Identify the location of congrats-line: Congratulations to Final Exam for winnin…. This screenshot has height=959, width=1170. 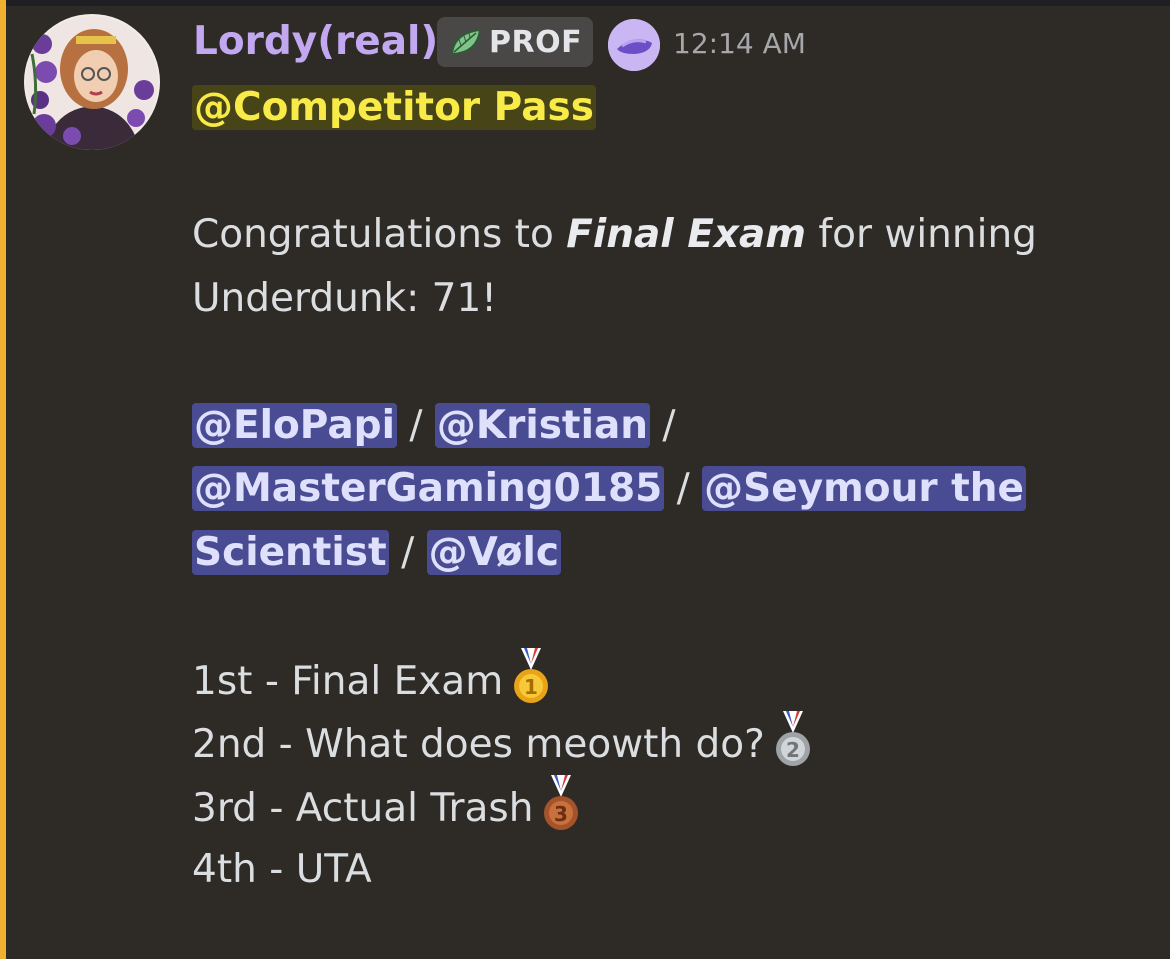
(672, 235).